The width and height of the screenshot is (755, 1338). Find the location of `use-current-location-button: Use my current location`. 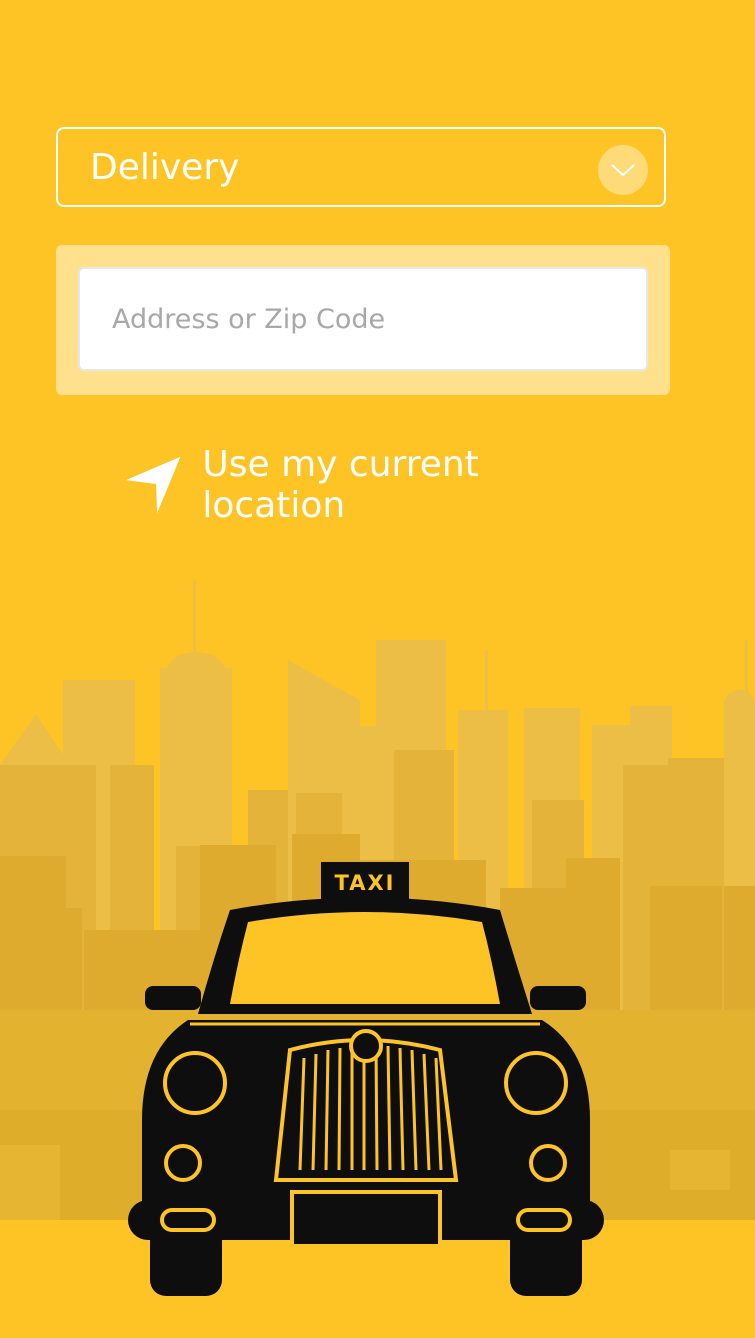

use-current-location-button: Use my current location is located at coordinates (372, 485).